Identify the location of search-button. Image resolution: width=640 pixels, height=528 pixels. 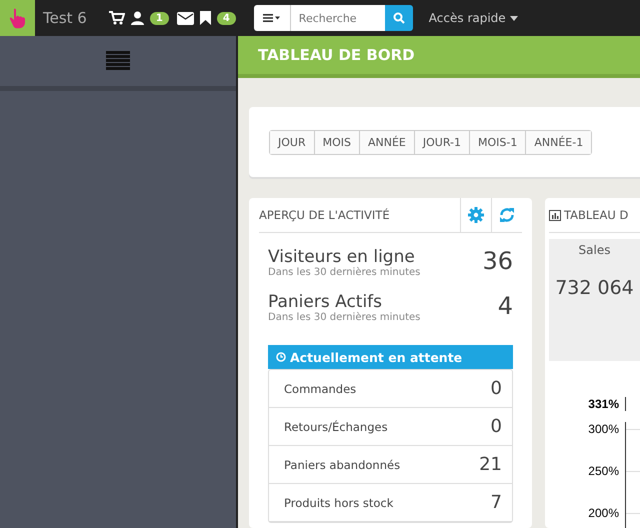
(398, 18).